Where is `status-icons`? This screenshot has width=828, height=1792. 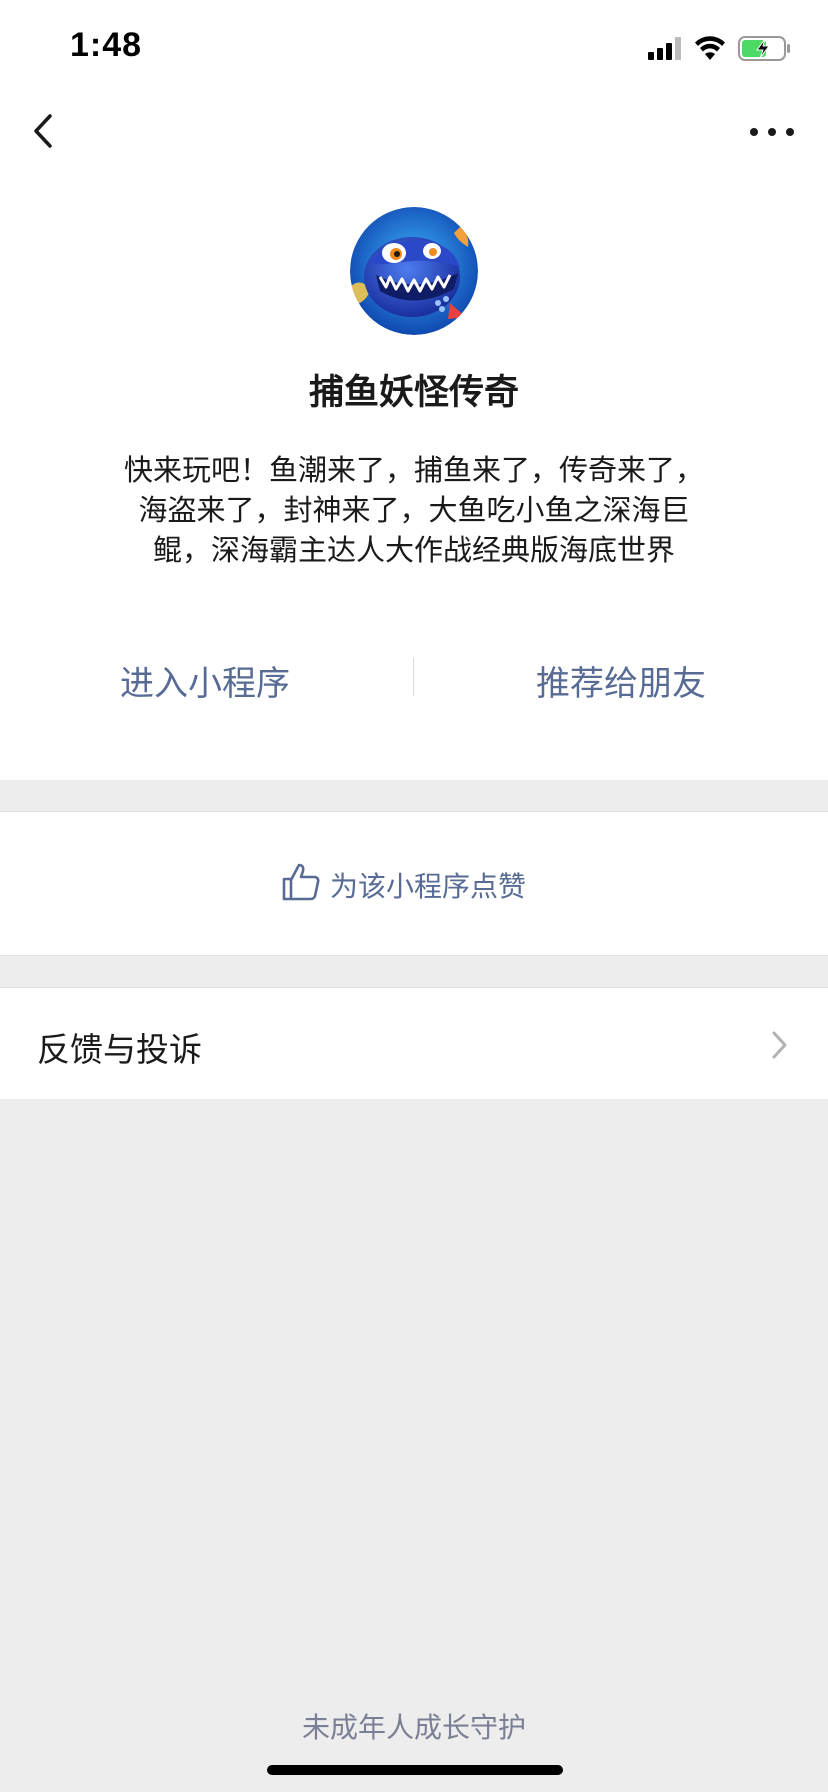
status-icons is located at coordinates (719, 49).